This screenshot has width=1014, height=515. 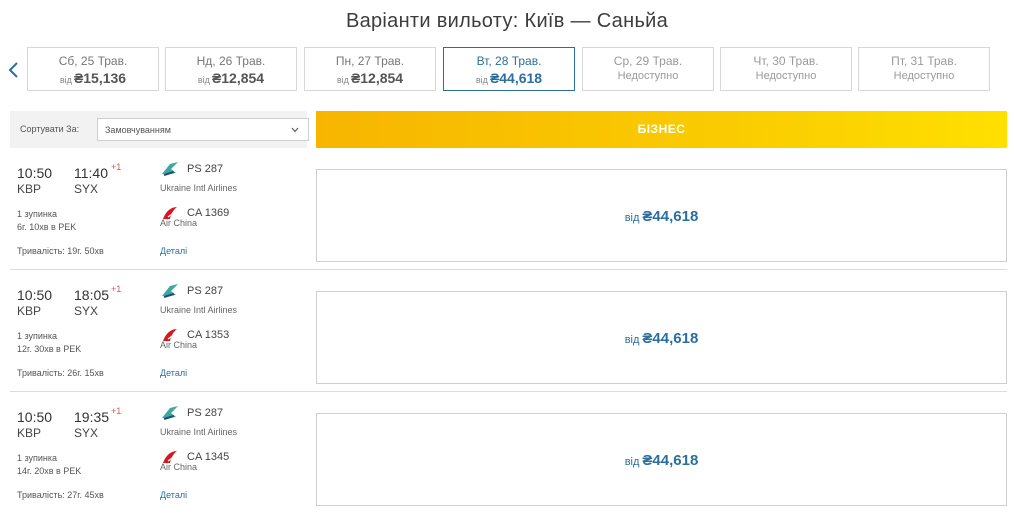 I want to click on date-card-day: Ср, 29 Трав., so click(x=648, y=61).